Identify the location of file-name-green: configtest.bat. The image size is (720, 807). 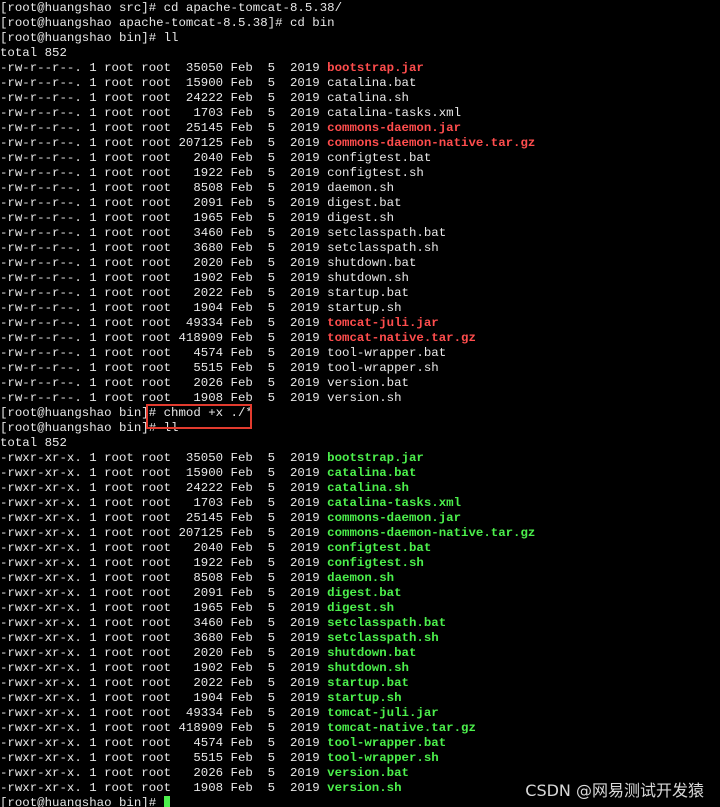
(379, 548).